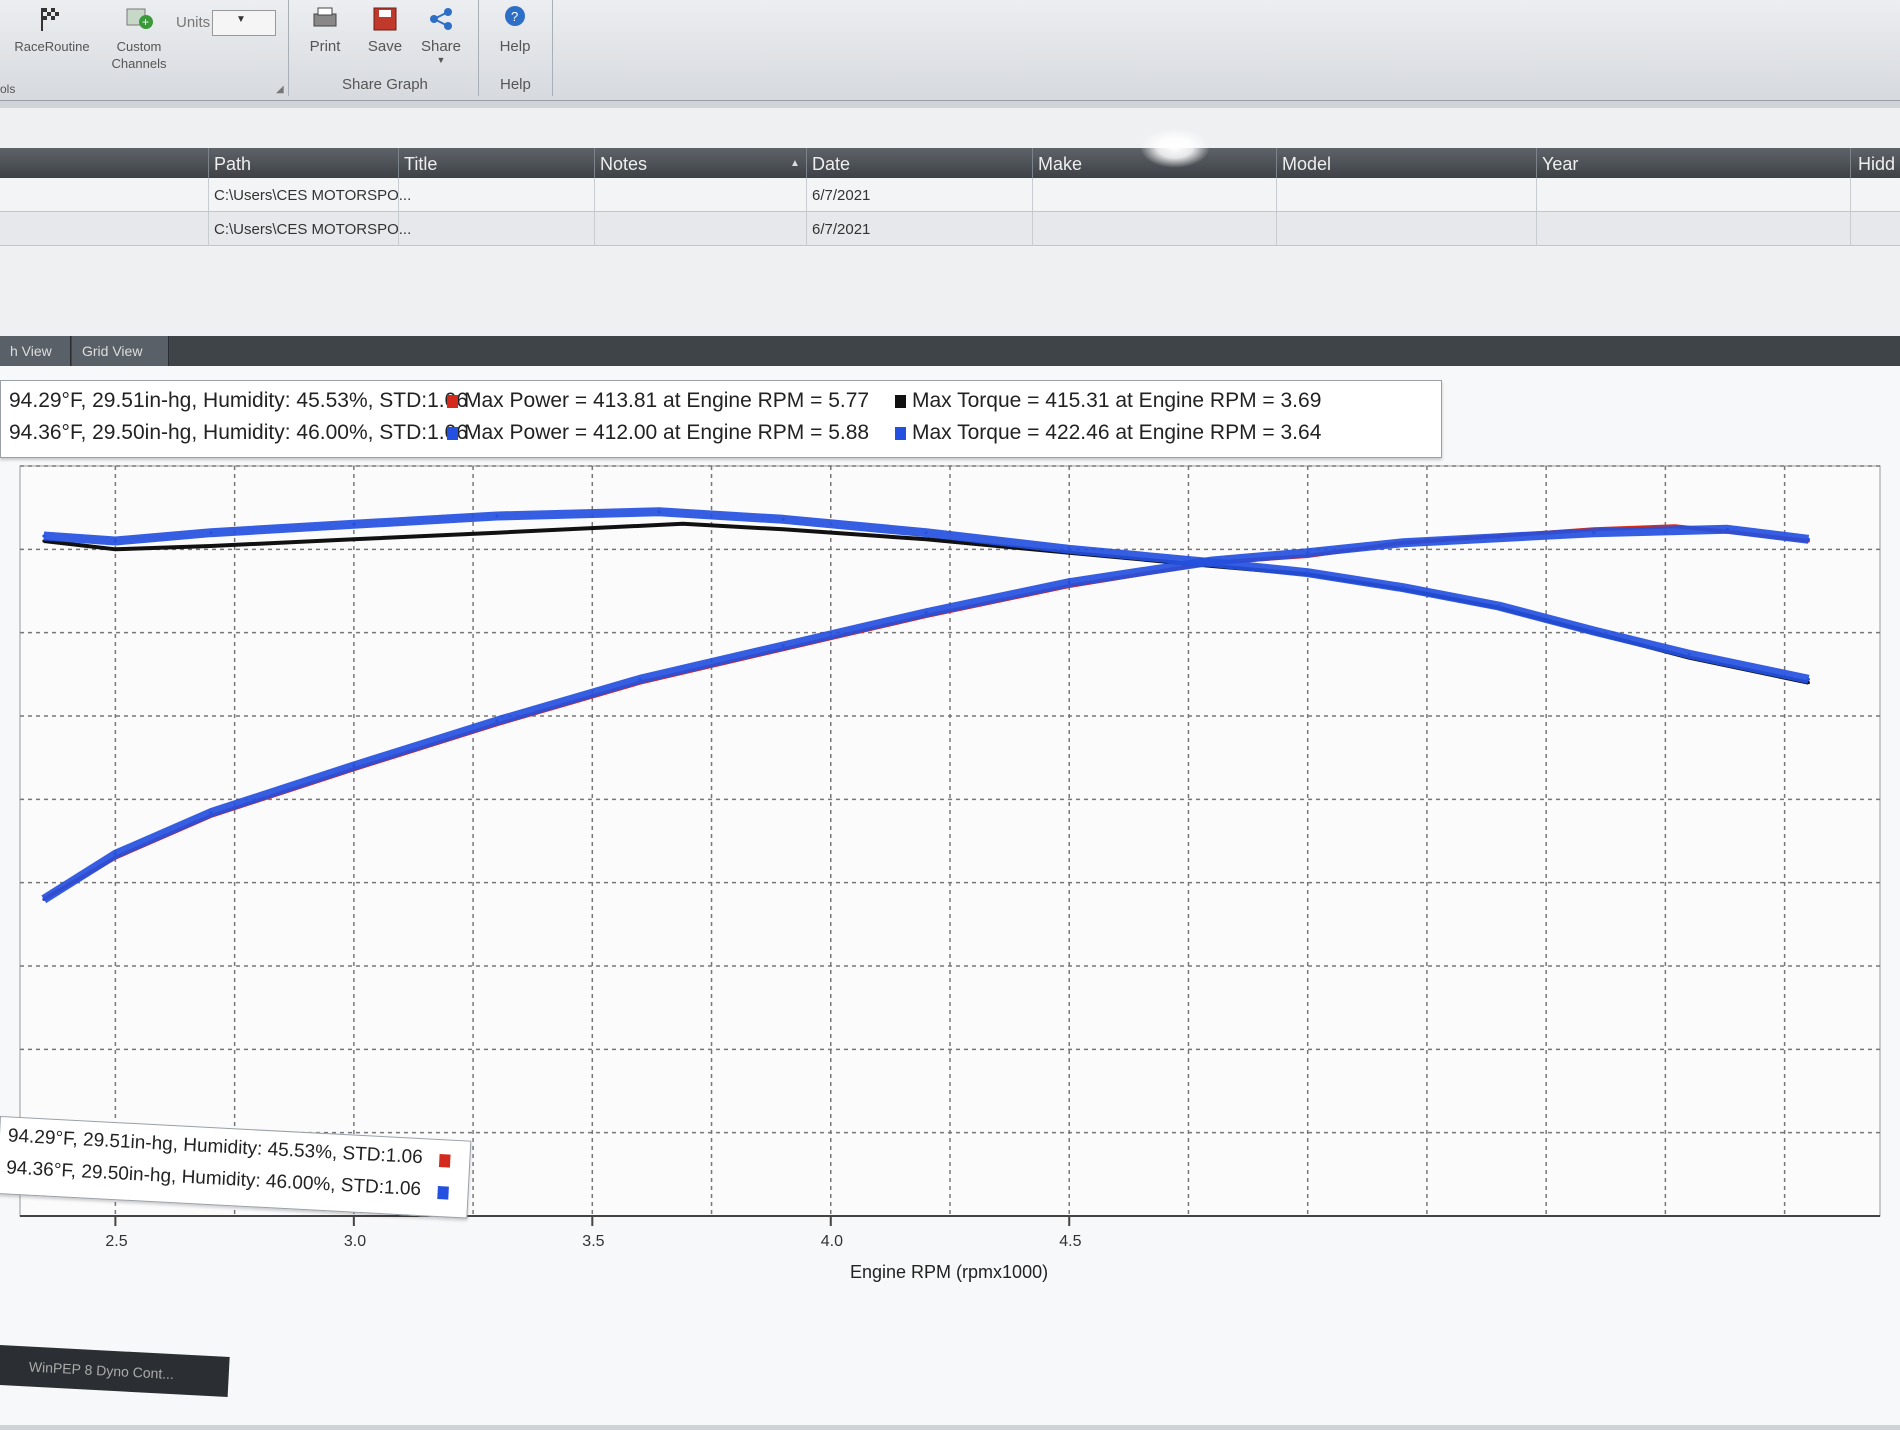  I want to click on print-button: Print, so click(325, 30).